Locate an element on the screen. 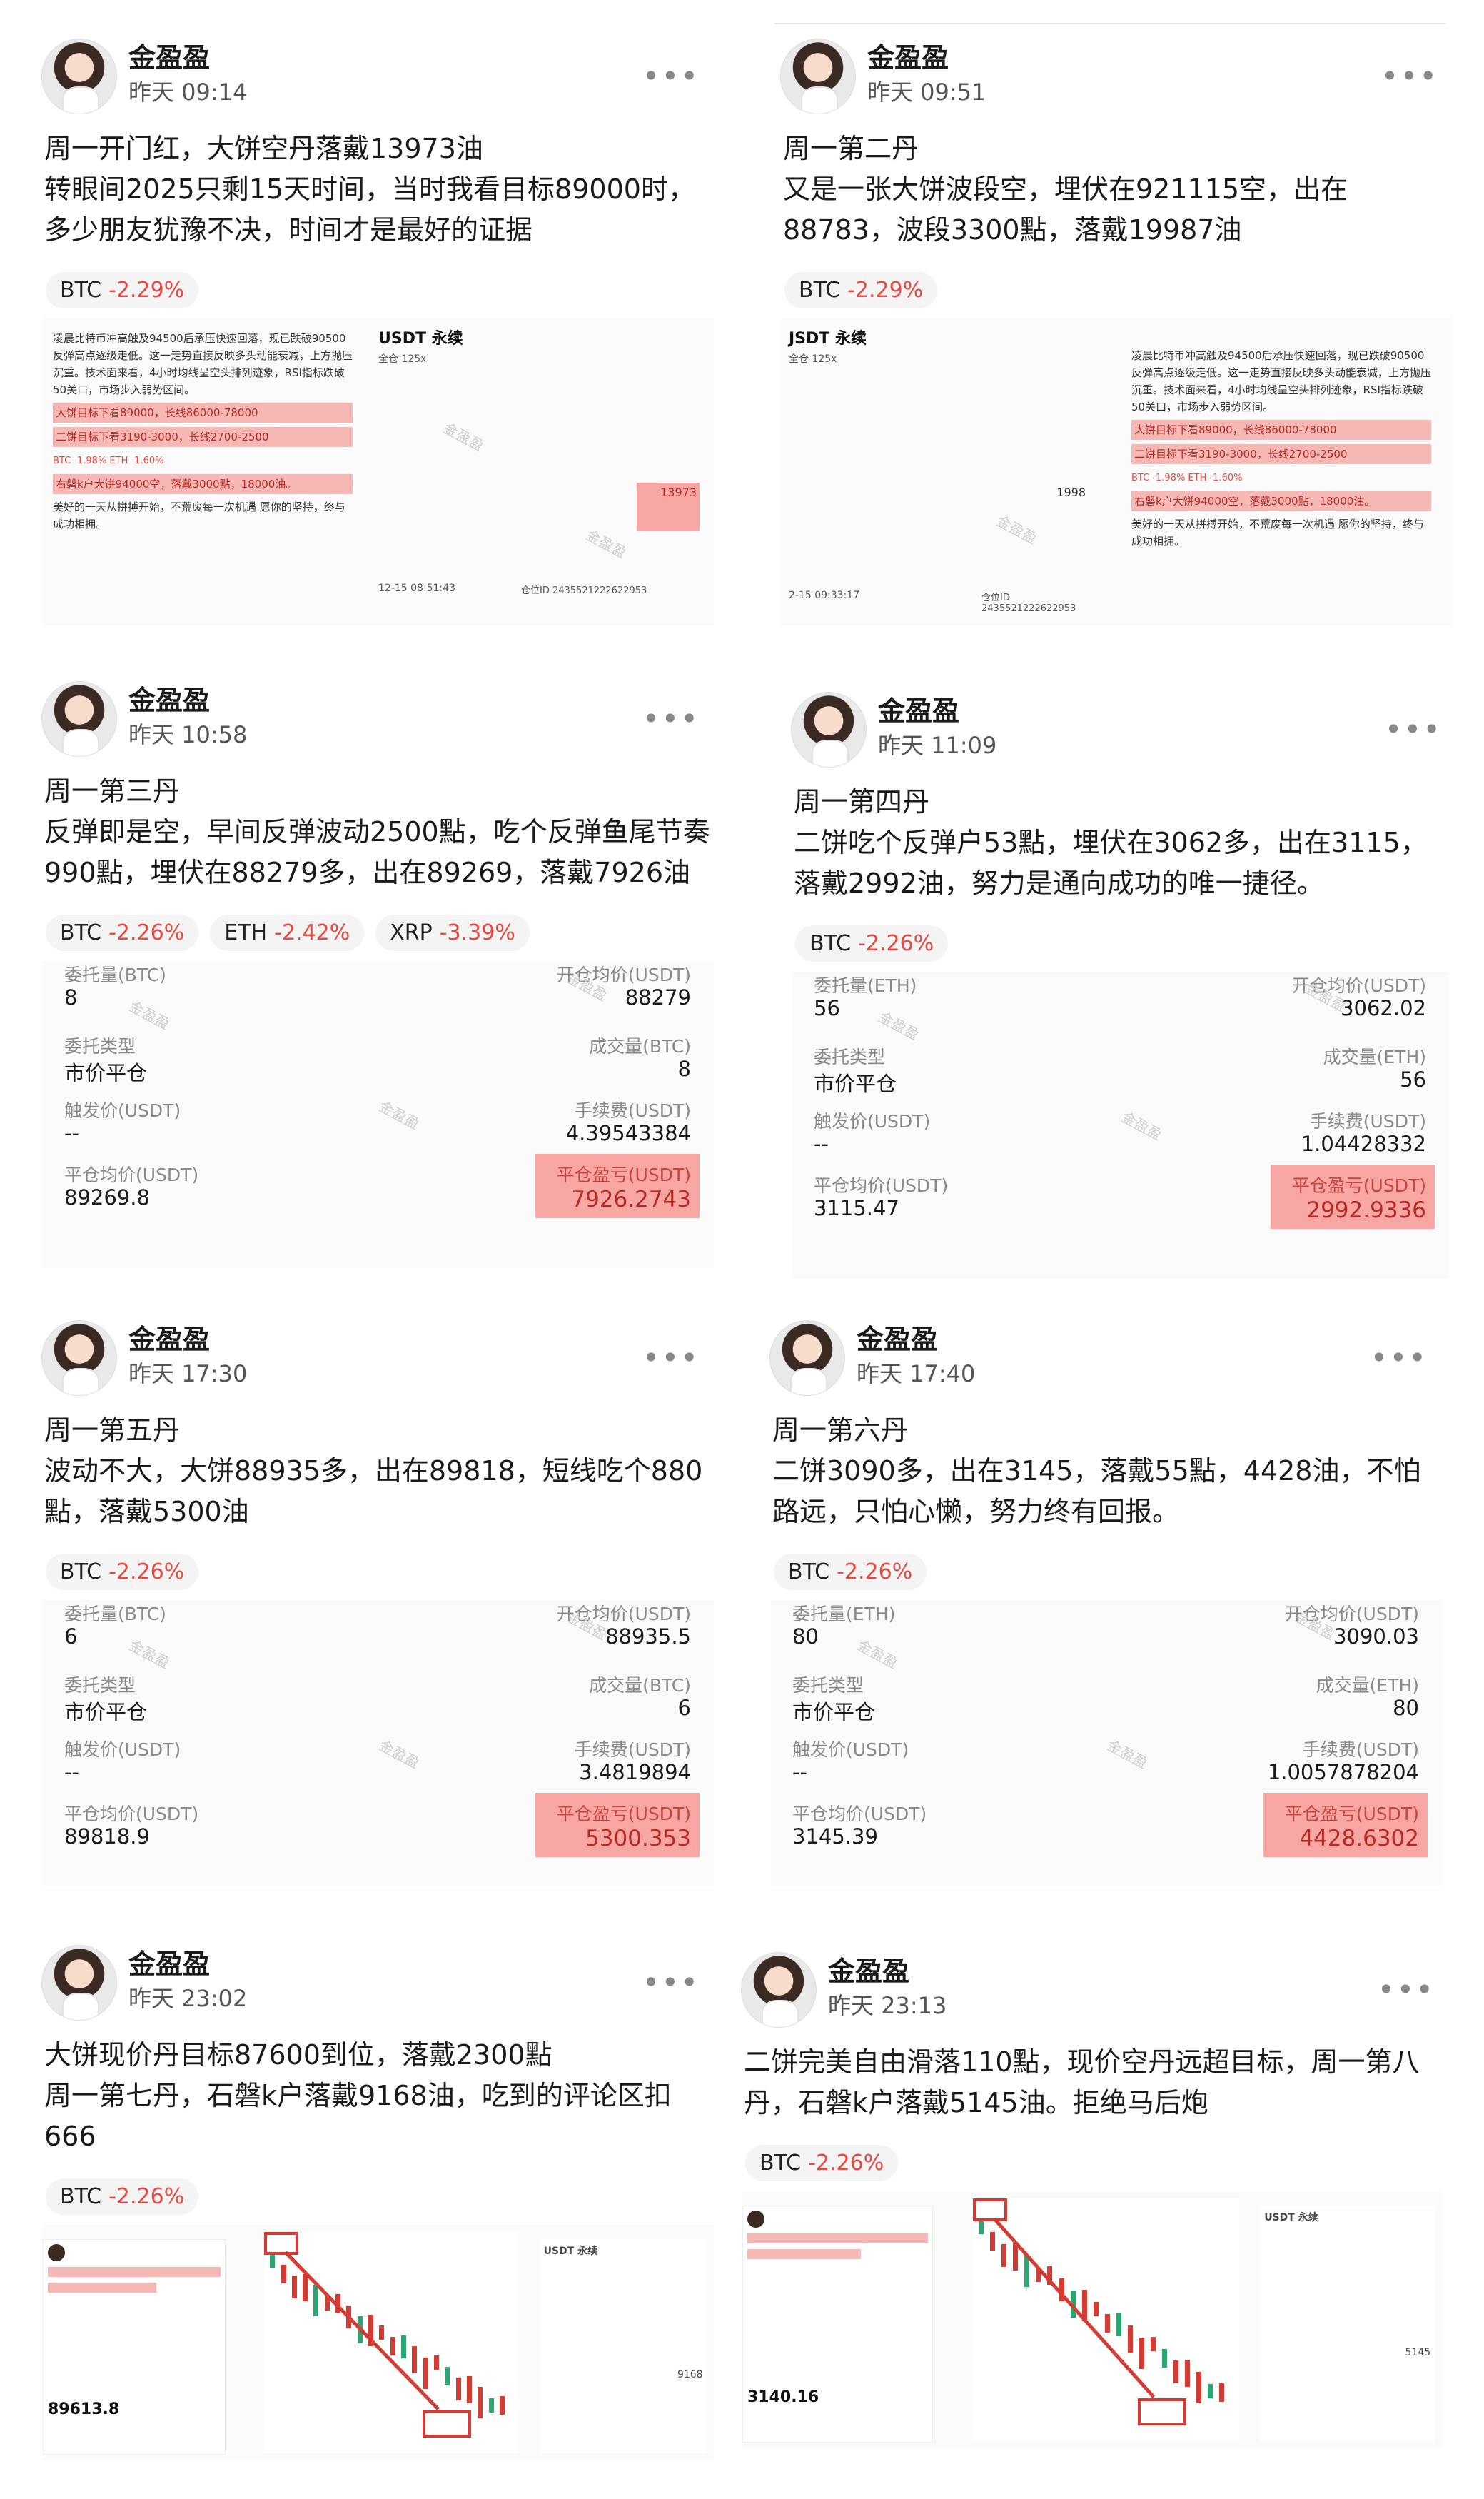  mini-price: 3140.16 is located at coordinates (783, 2397).